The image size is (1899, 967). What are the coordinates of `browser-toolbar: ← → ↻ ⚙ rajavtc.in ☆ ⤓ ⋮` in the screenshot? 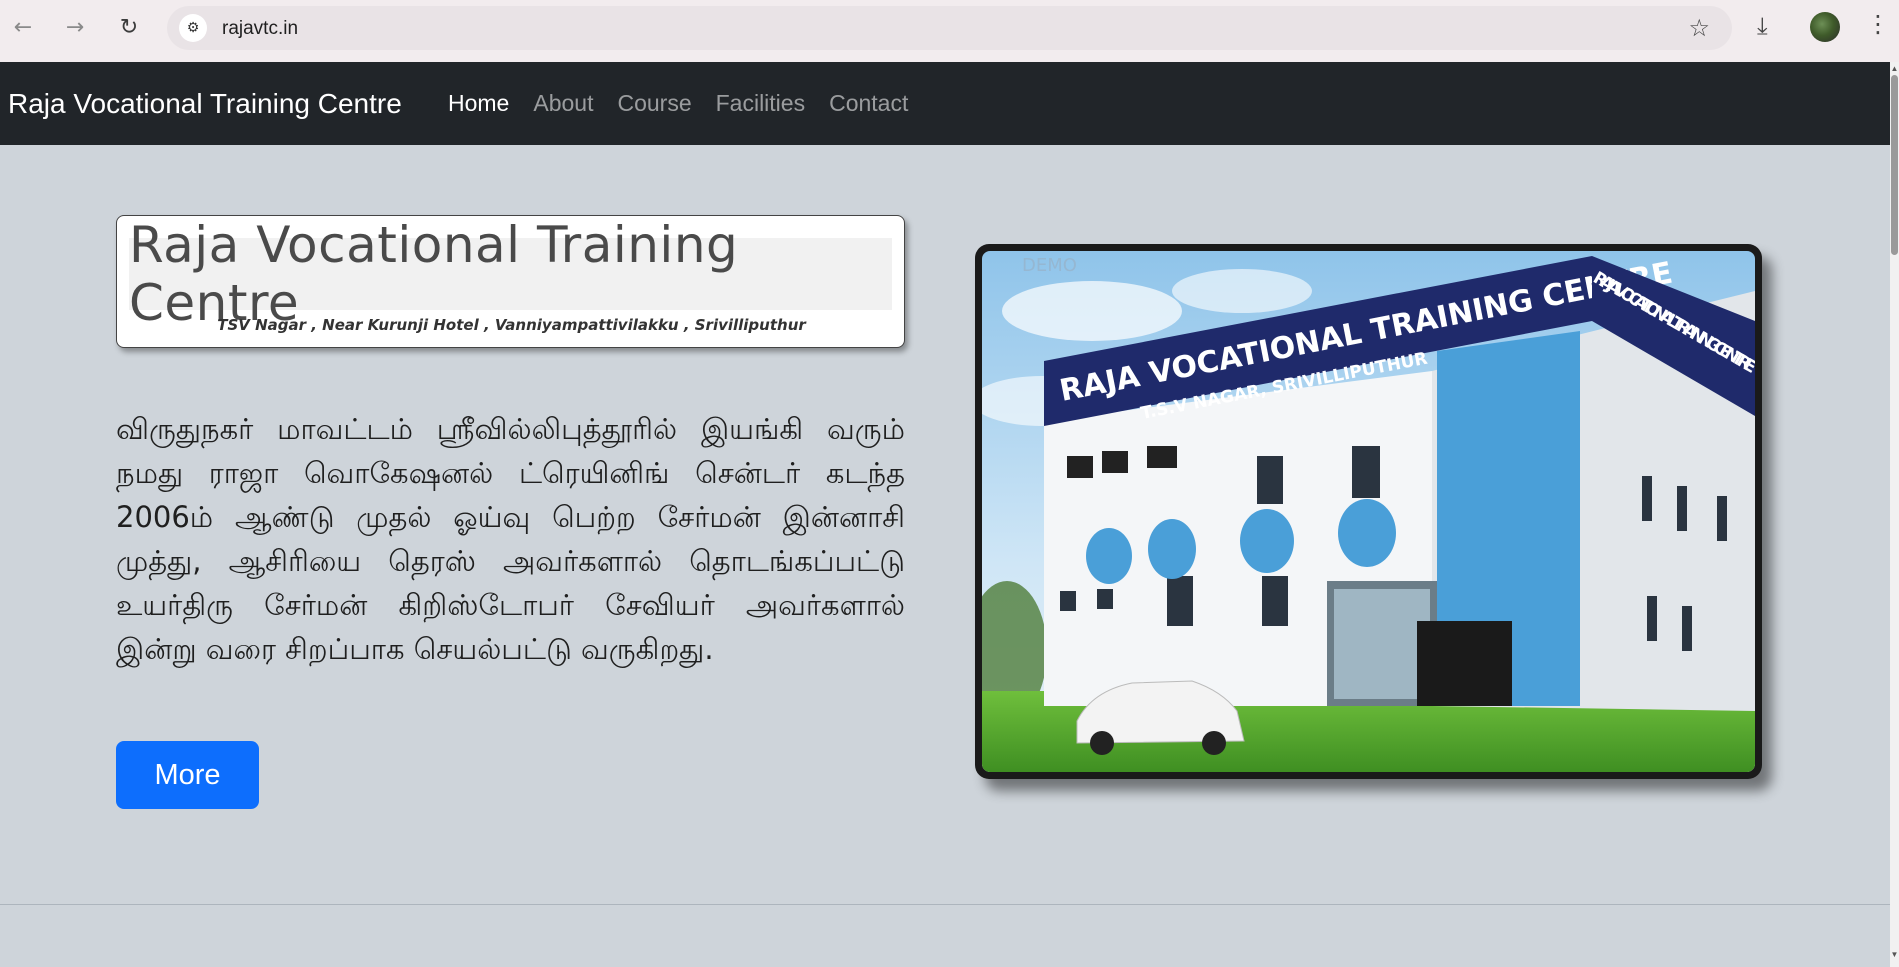 It's located at (949, 31).